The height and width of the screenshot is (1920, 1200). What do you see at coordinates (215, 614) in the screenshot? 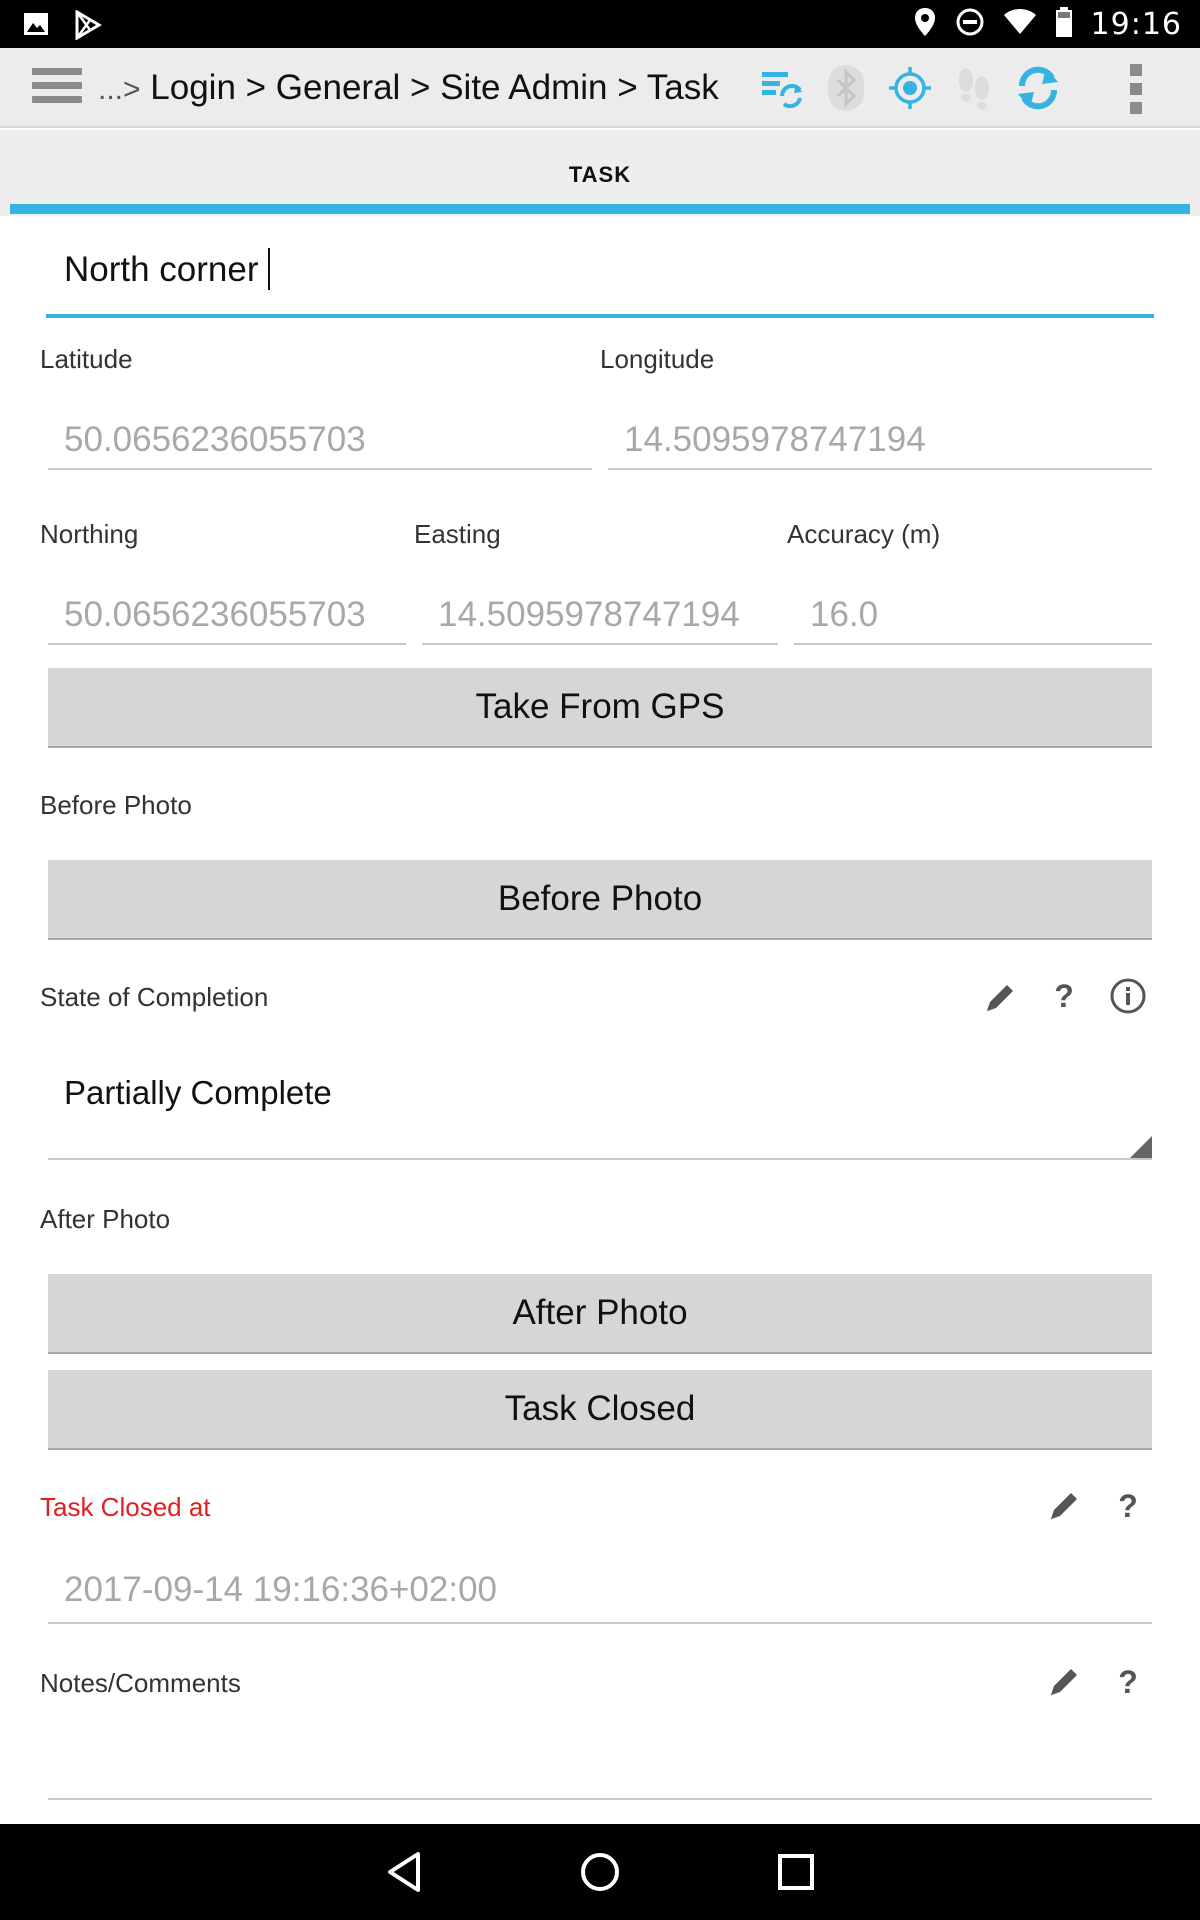
I see `northing-value: 50.0656236055703` at bounding box center [215, 614].